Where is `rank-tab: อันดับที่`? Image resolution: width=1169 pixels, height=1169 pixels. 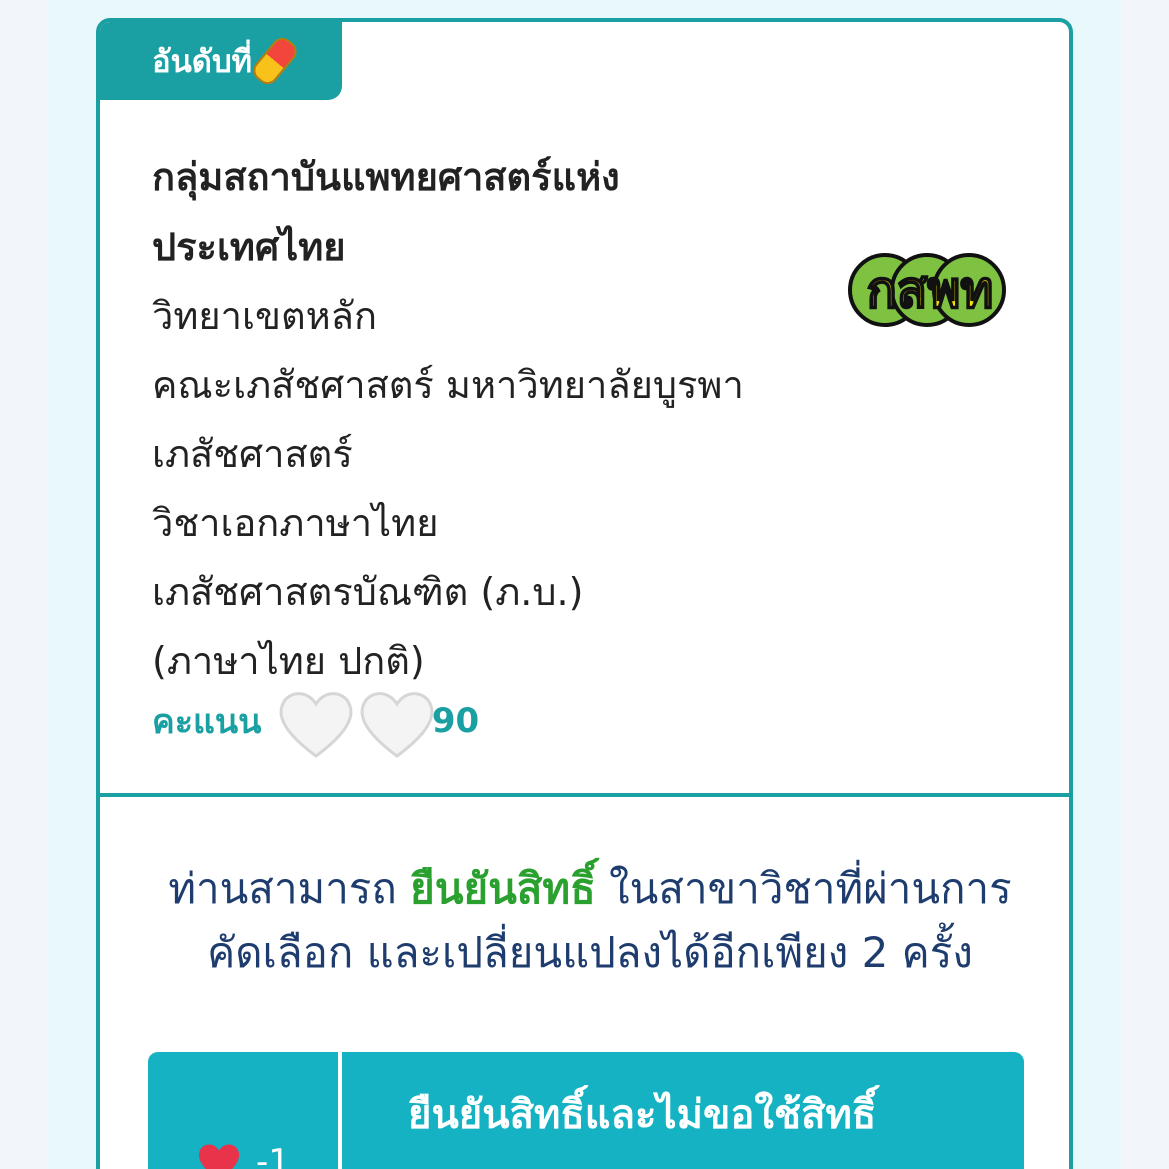 rank-tab: อันดับที่ is located at coordinates (221, 61).